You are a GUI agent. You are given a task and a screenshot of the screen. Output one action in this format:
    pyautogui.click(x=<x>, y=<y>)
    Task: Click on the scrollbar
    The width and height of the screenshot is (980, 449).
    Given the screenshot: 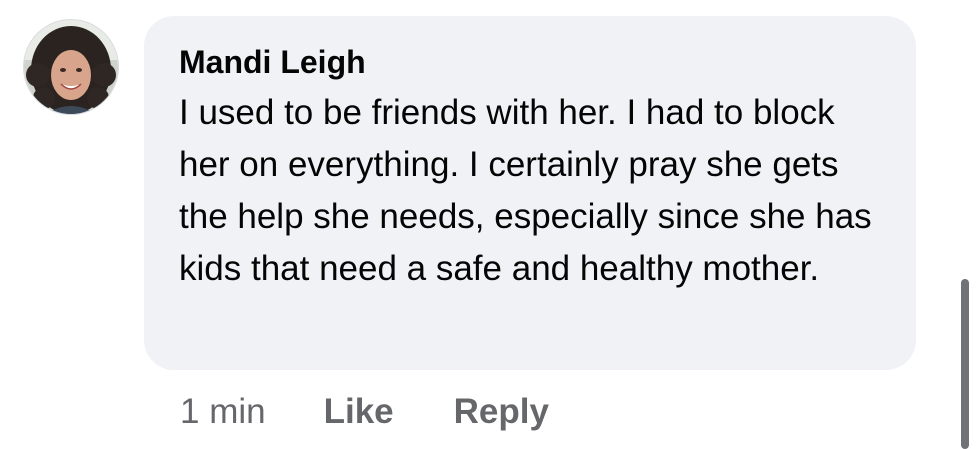 What is the action you would take?
    pyautogui.click(x=965, y=364)
    